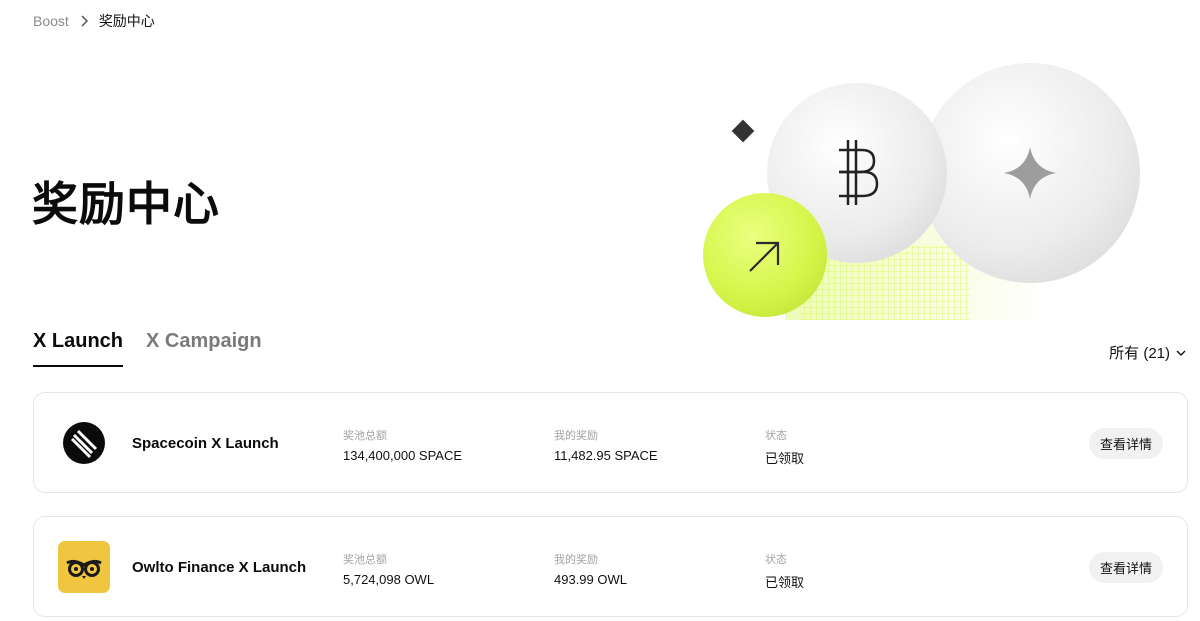 The image size is (1200, 621). What do you see at coordinates (590, 569) in the screenshot?
I see `my-reward-column: 我的奖励 493.99 OWL` at bounding box center [590, 569].